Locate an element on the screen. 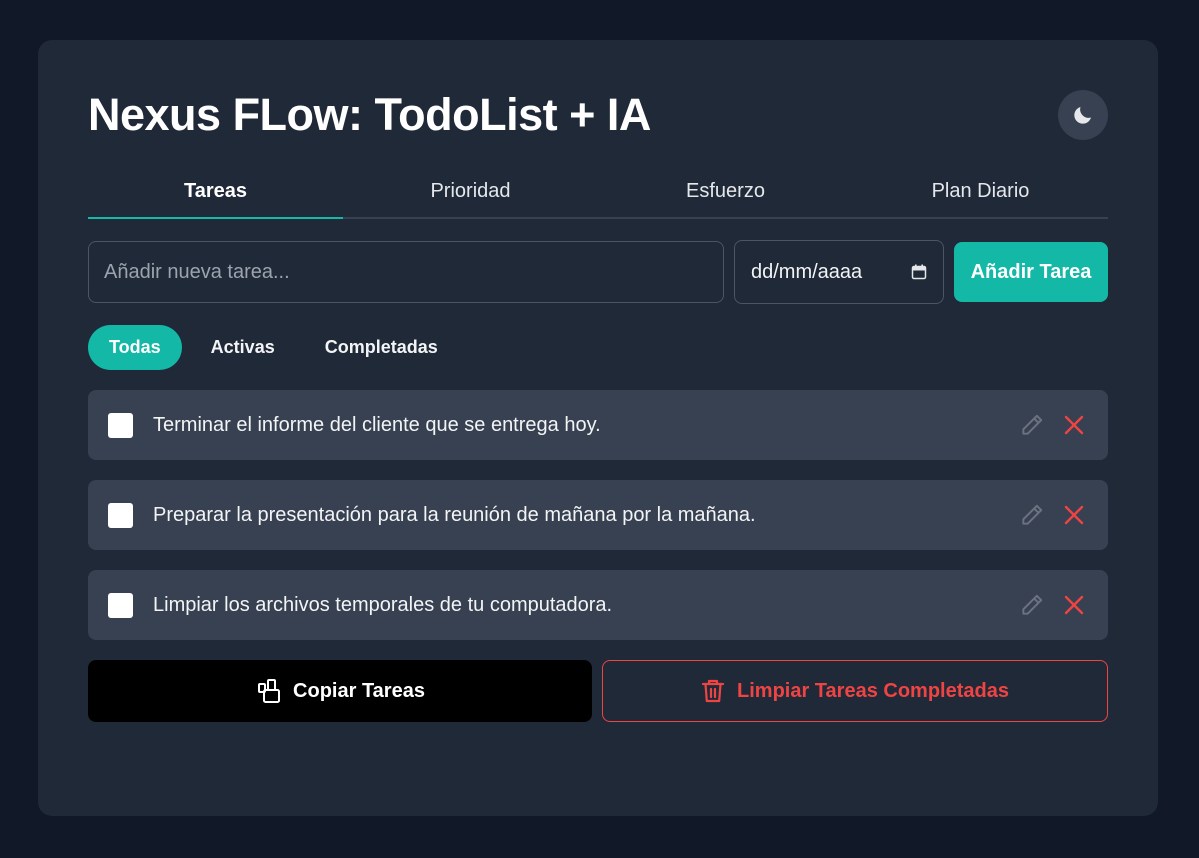 The image size is (1199, 858). filter-completadas: Completadas is located at coordinates (381, 347).